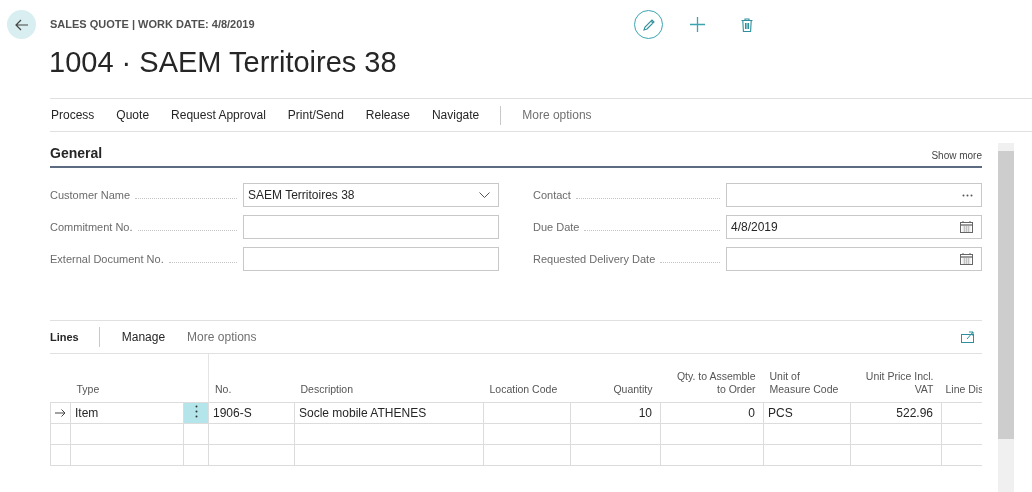 The height and width of the screenshot is (492, 1032). What do you see at coordinates (91, 227) in the screenshot?
I see `field-label: Commitment No.` at bounding box center [91, 227].